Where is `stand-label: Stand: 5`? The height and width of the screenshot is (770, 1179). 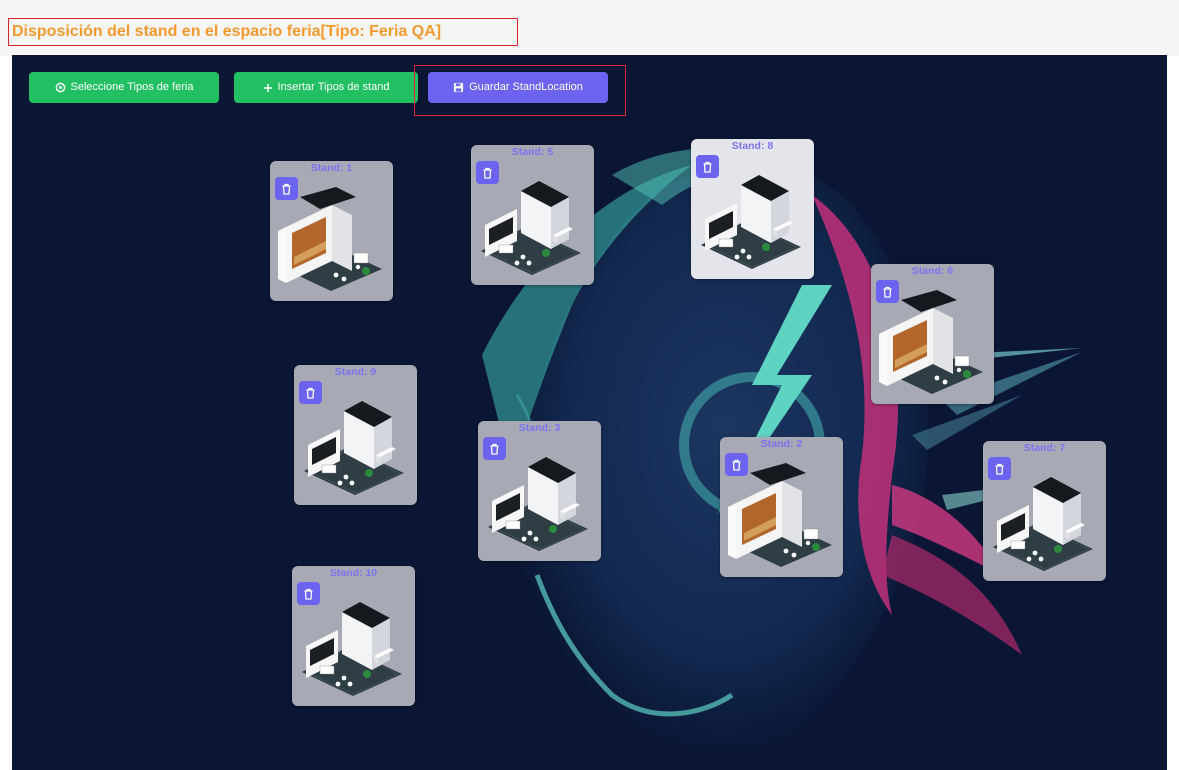 stand-label: Stand: 5 is located at coordinates (532, 152).